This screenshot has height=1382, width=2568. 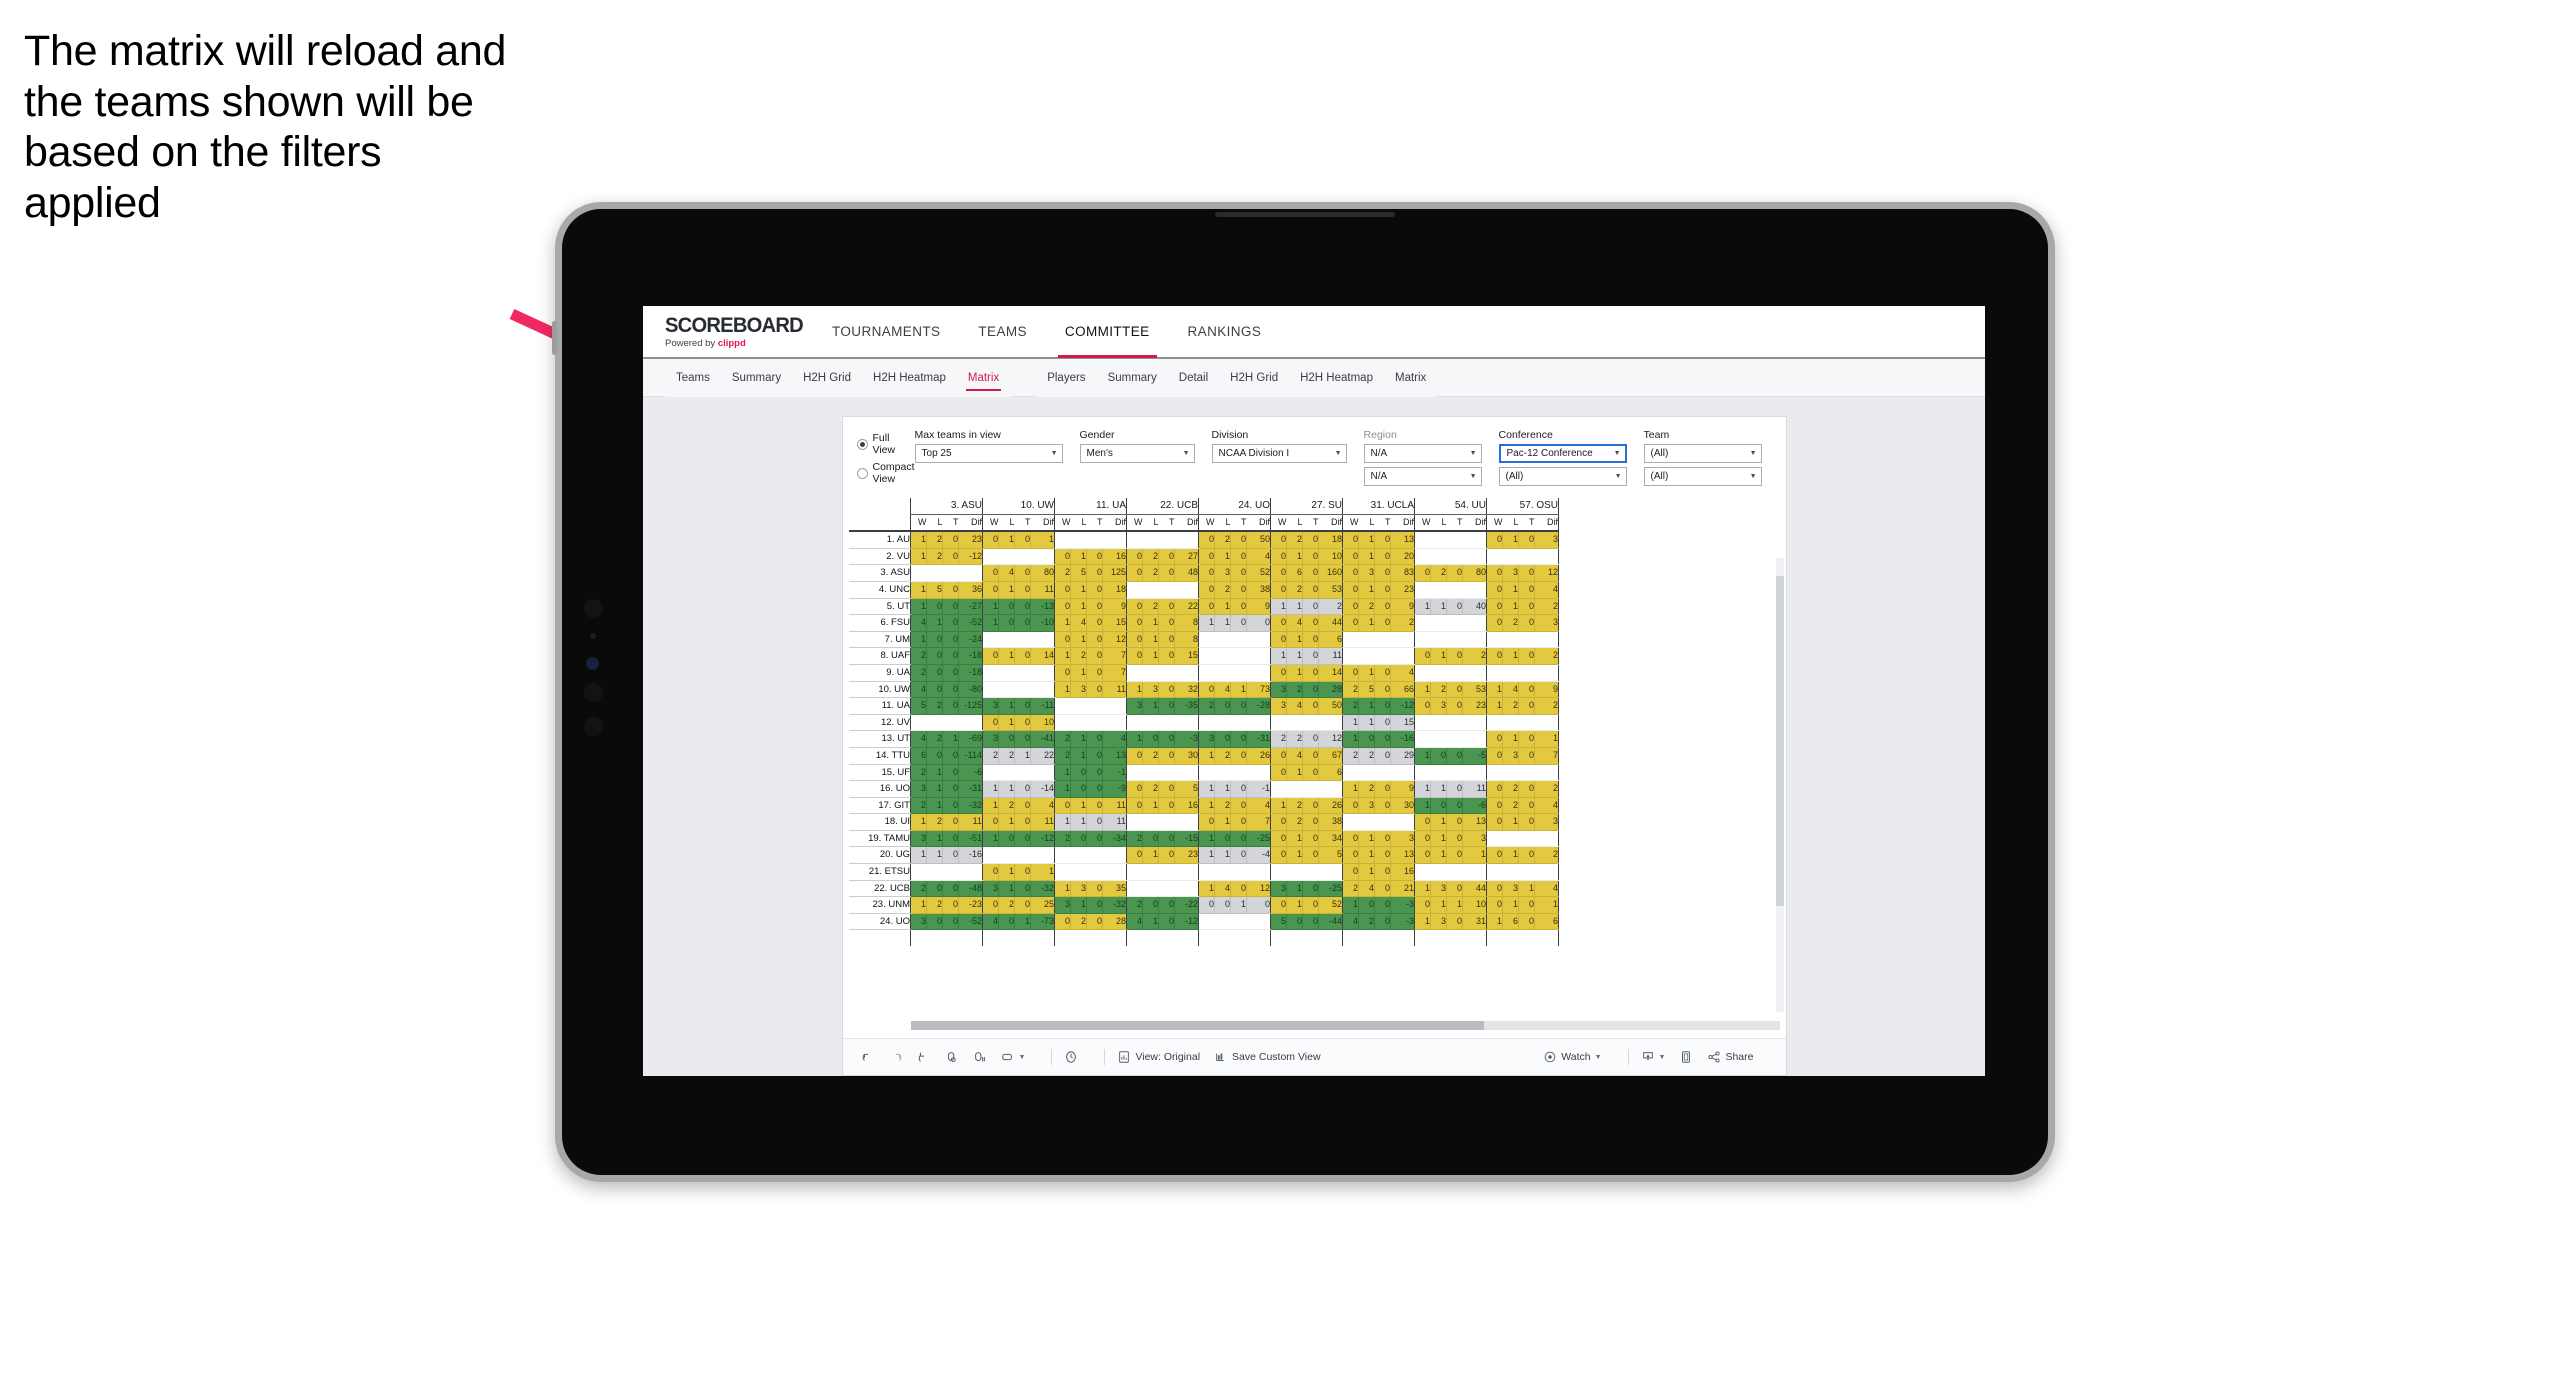 What do you see at coordinates (1572, 1057) in the screenshot?
I see `watch-button: Watch ▼` at bounding box center [1572, 1057].